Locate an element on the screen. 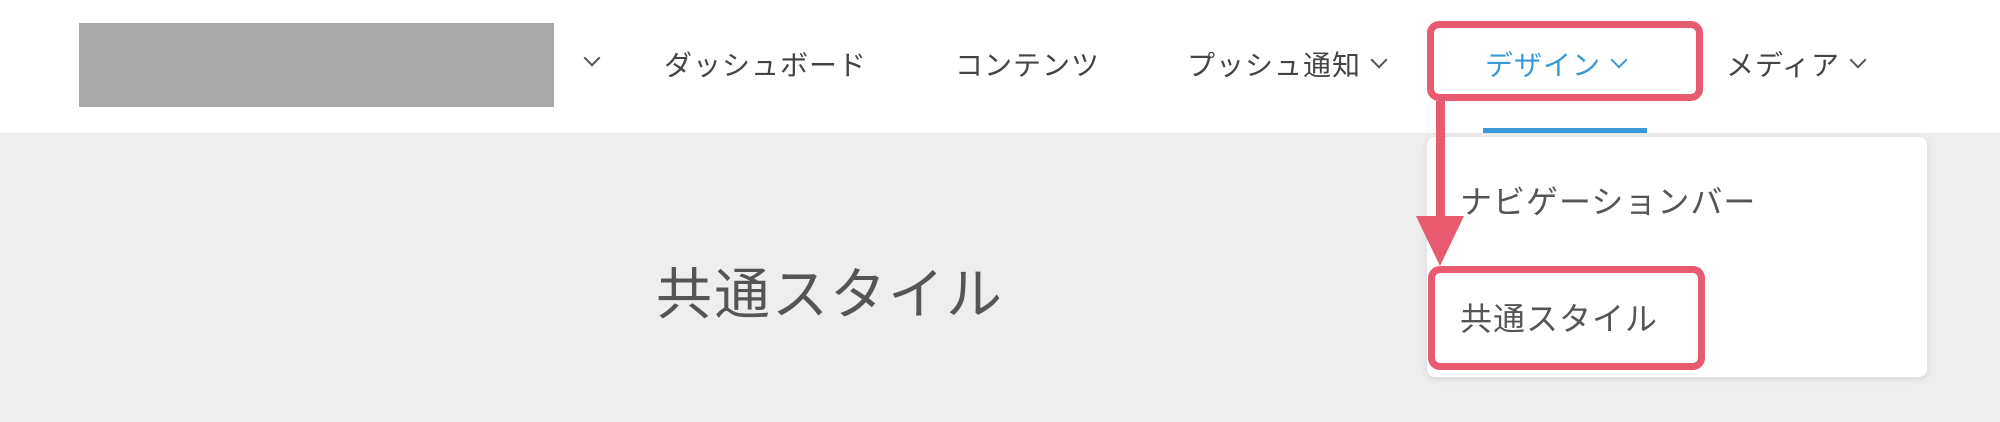  nav-item-media: メディア is located at coordinates (1796, 64).